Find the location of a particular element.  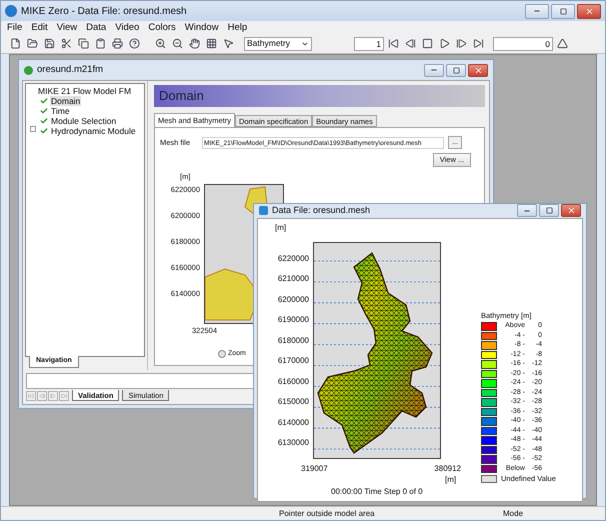

tree-item: Domain is located at coordinates (66, 101).